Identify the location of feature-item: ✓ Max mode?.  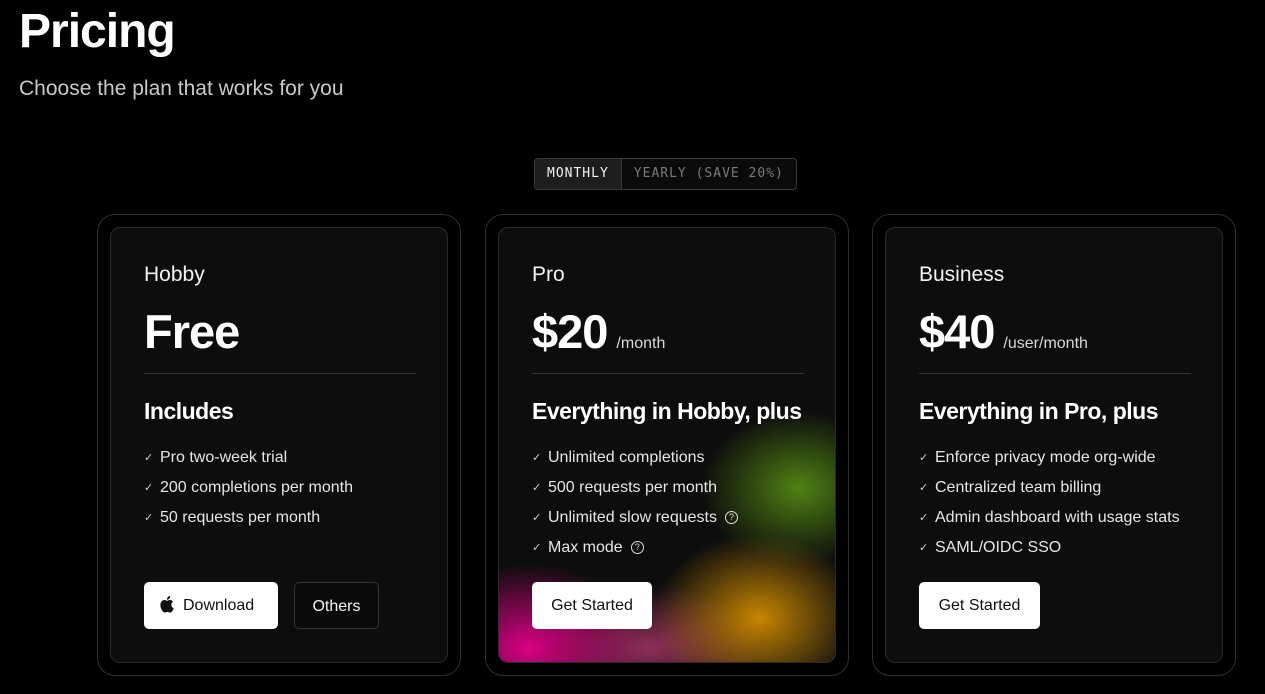
(635, 553).